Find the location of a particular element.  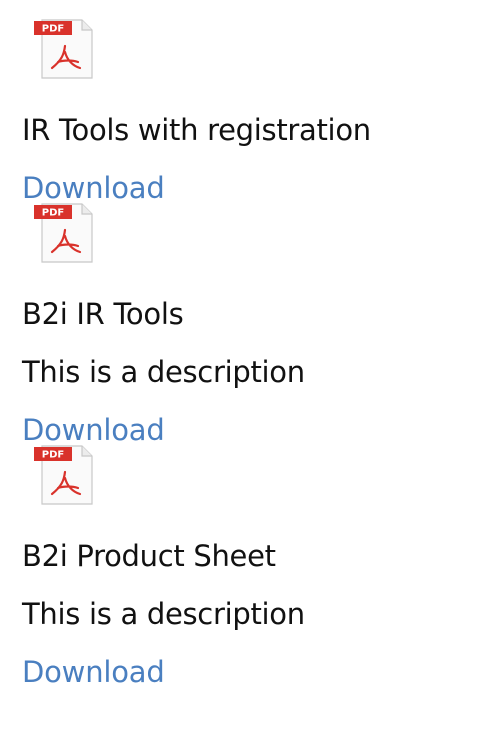

document-title: B2i Product Sheet is located at coordinates (149, 556).